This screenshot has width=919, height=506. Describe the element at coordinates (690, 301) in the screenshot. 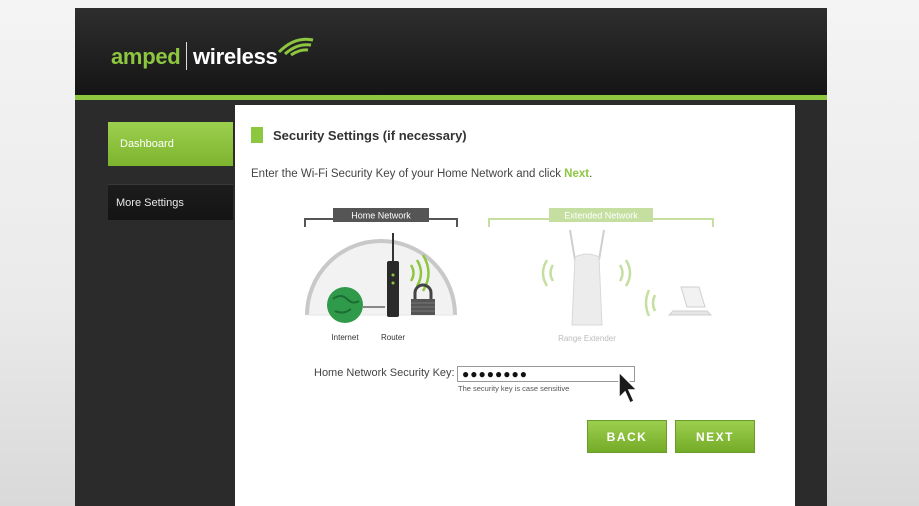

I see `laptop-icon` at that location.